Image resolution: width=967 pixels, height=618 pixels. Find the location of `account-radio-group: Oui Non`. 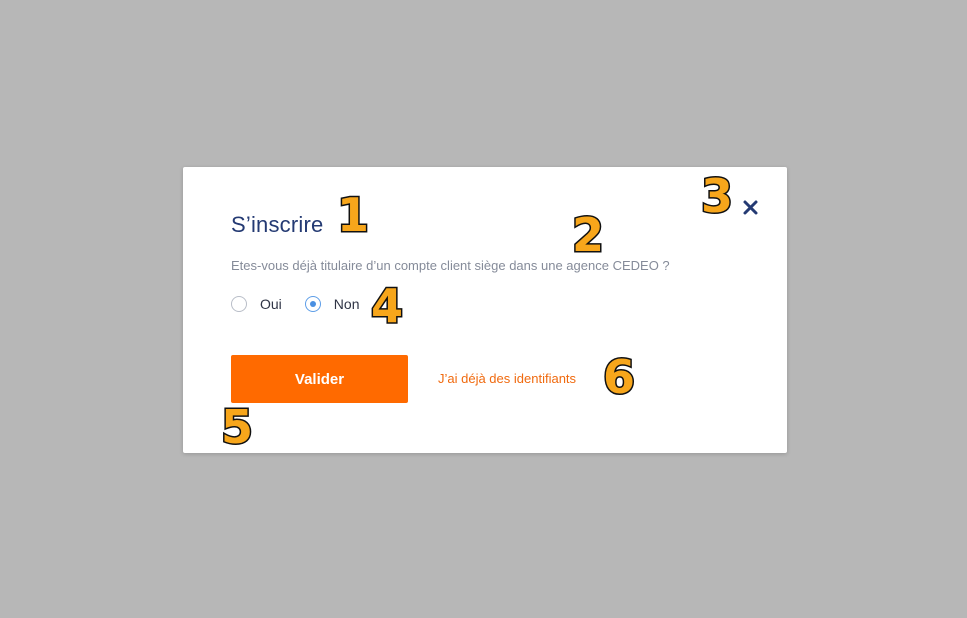

account-radio-group: Oui Non is located at coordinates (306, 304).